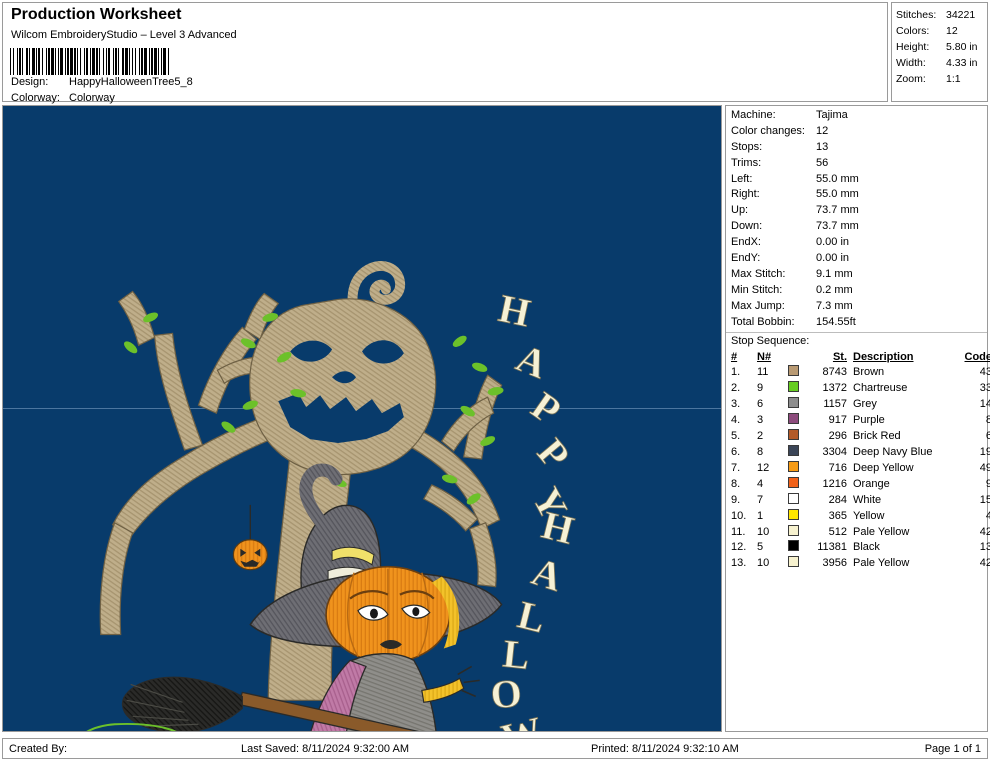 The width and height of the screenshot is (990, 762). What do you see at coordinates (987, 483) in the screenshot?
I see `cell-code: 9` at bounding box center [987, 483].